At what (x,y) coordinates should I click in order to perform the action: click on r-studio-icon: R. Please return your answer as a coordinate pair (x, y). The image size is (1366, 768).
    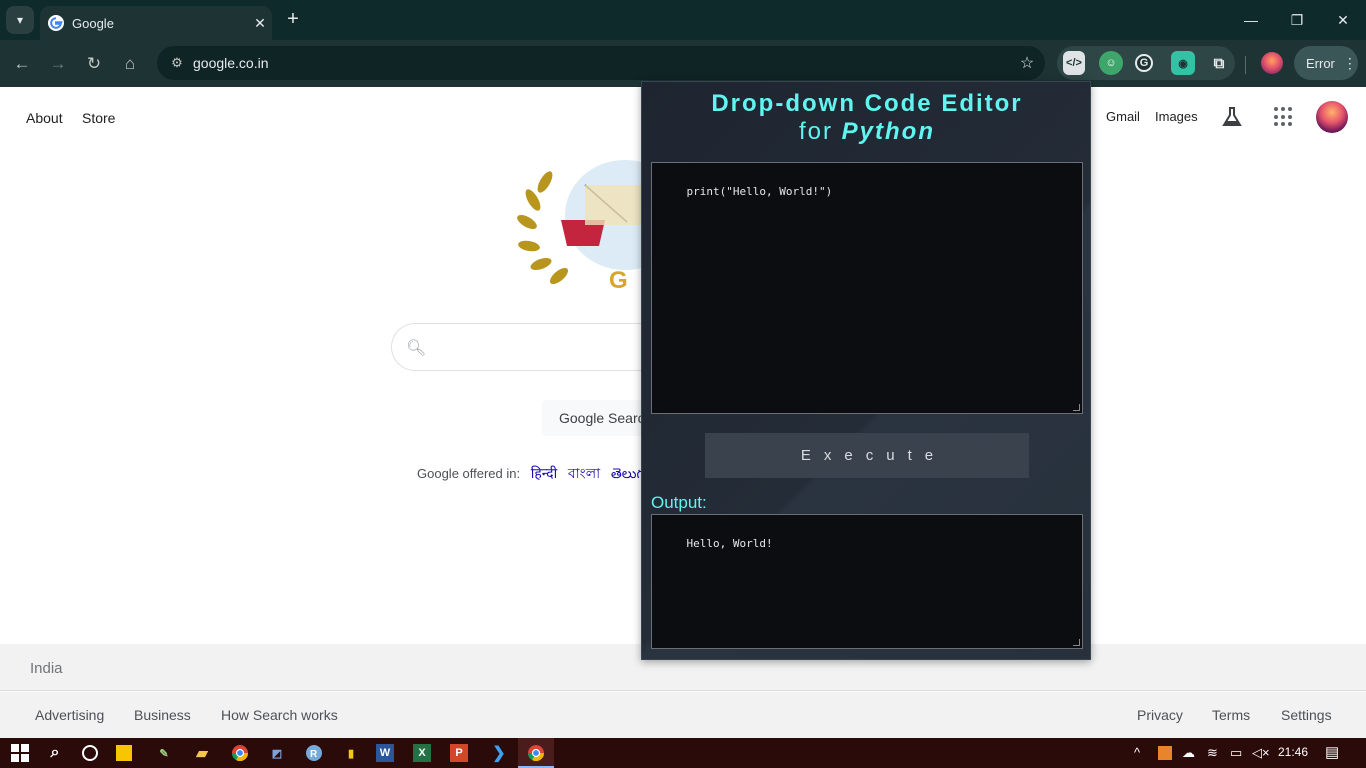
    Looking at the image, I should click on (314, 753).